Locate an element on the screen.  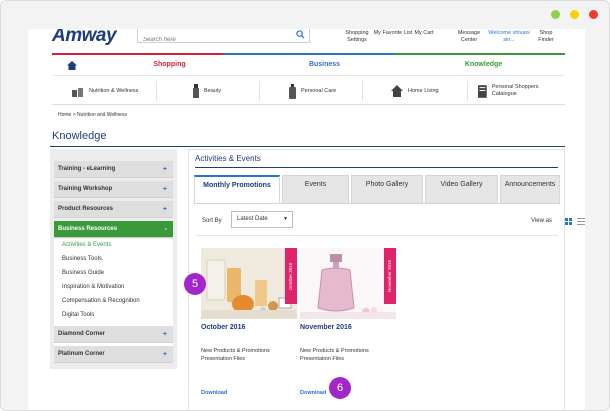
sort-select: Latest Date ▼ is located at coordinates (262, 219).